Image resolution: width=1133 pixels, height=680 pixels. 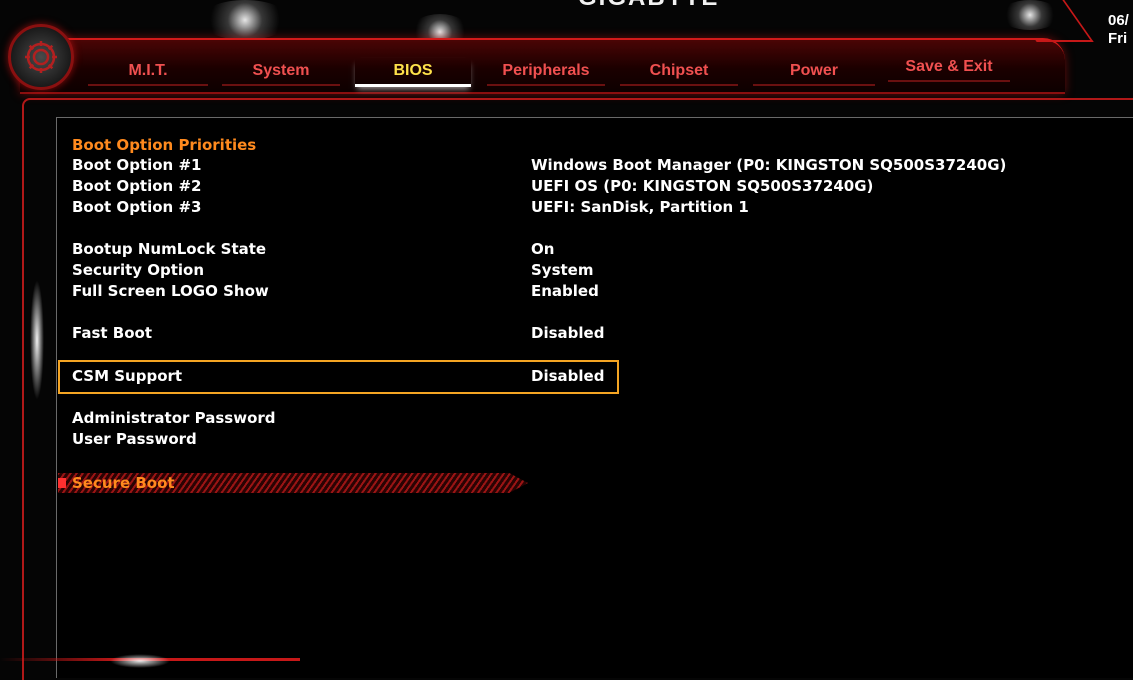 I want to click on system-clock: 06/ Fri, so click(x=1120, y=30).